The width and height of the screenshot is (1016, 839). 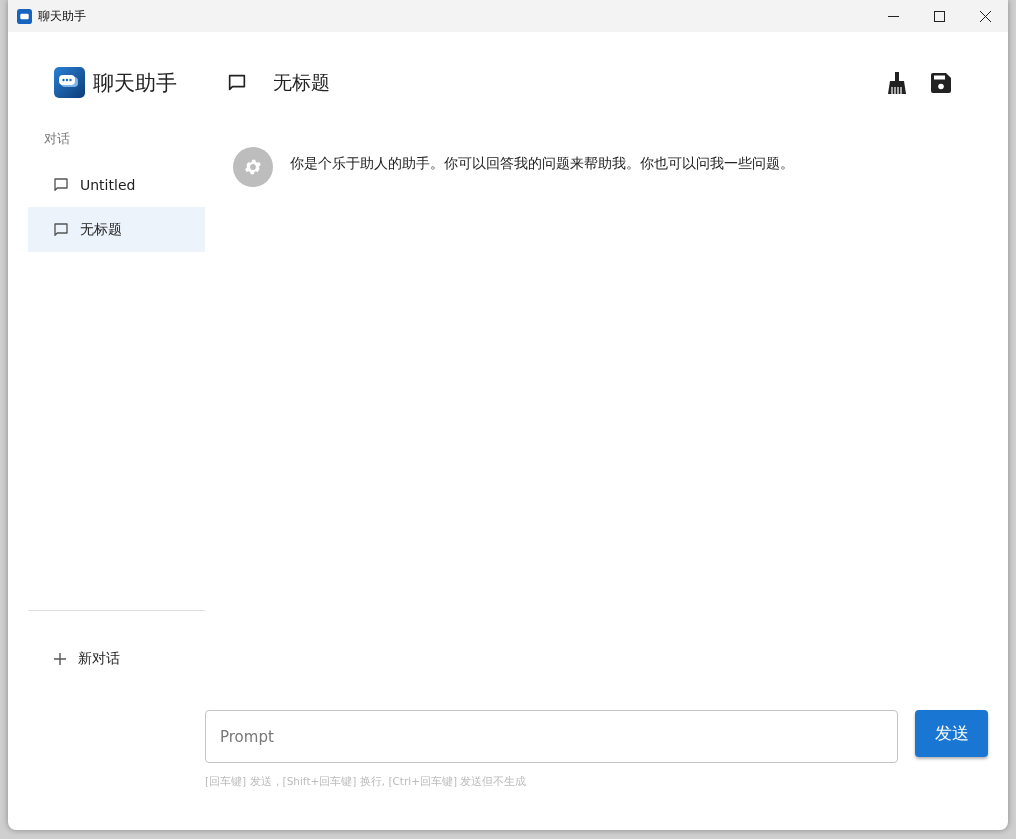 What do you see at coordinates (60, 659) in the screenshot?
I see `plus-icon` at bounding box center [60, 659].